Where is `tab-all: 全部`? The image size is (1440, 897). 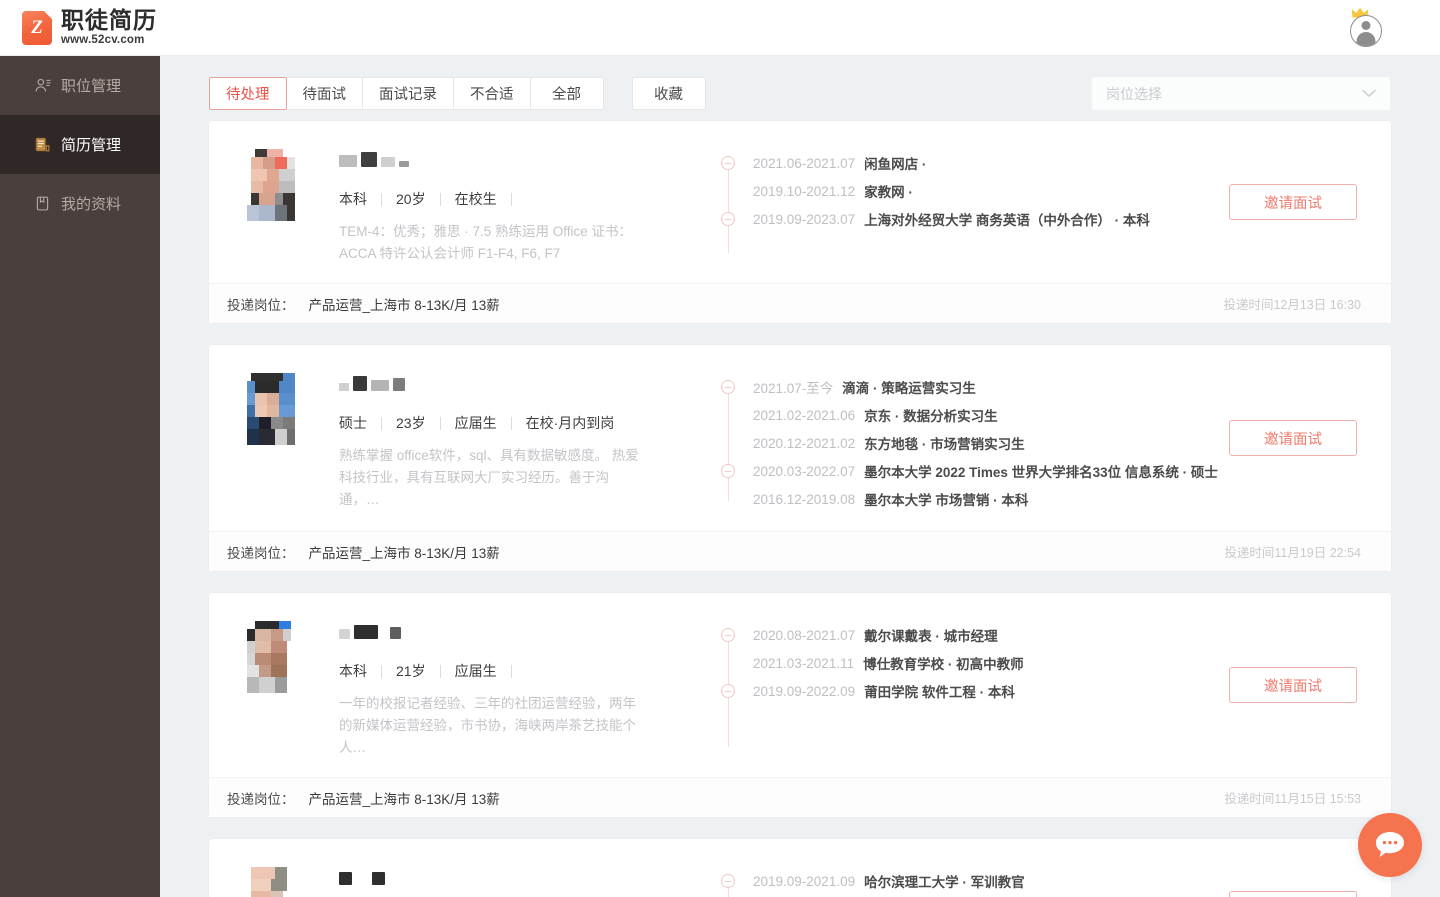
tab-all: 全部 is located at coordinates (566, 93).